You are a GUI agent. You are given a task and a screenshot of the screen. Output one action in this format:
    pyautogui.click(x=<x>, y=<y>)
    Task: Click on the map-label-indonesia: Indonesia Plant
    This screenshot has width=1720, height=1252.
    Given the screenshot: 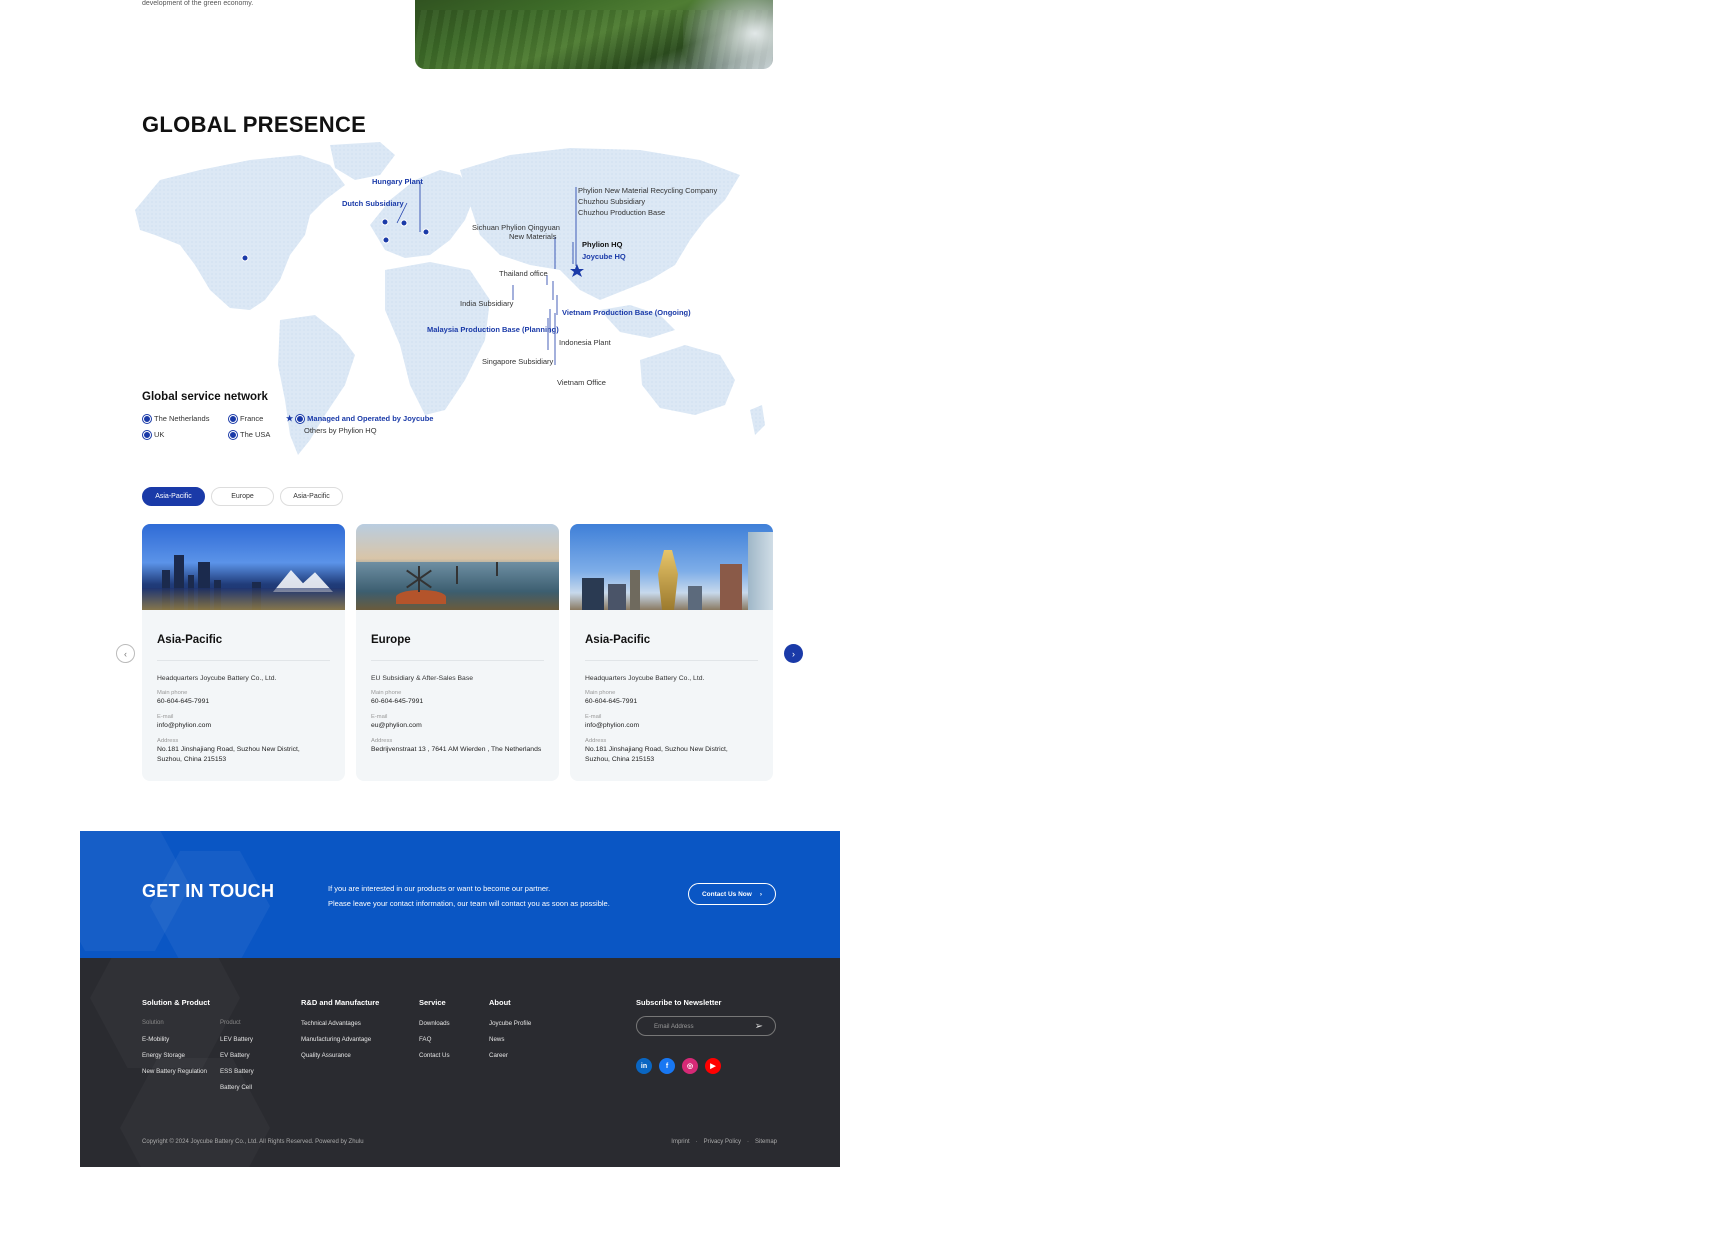 What is the action you would take?
    pyautogui.click(x=585, y=342)
    